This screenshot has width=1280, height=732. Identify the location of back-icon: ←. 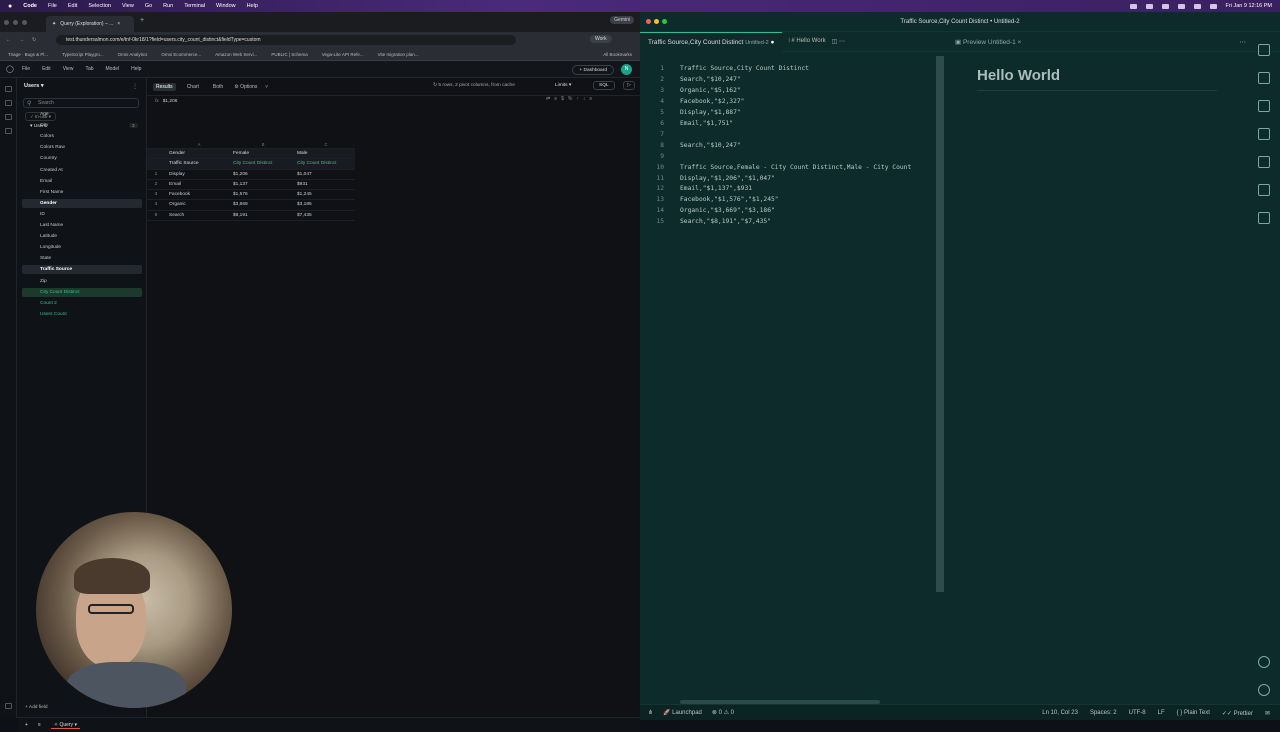
(8, 40).